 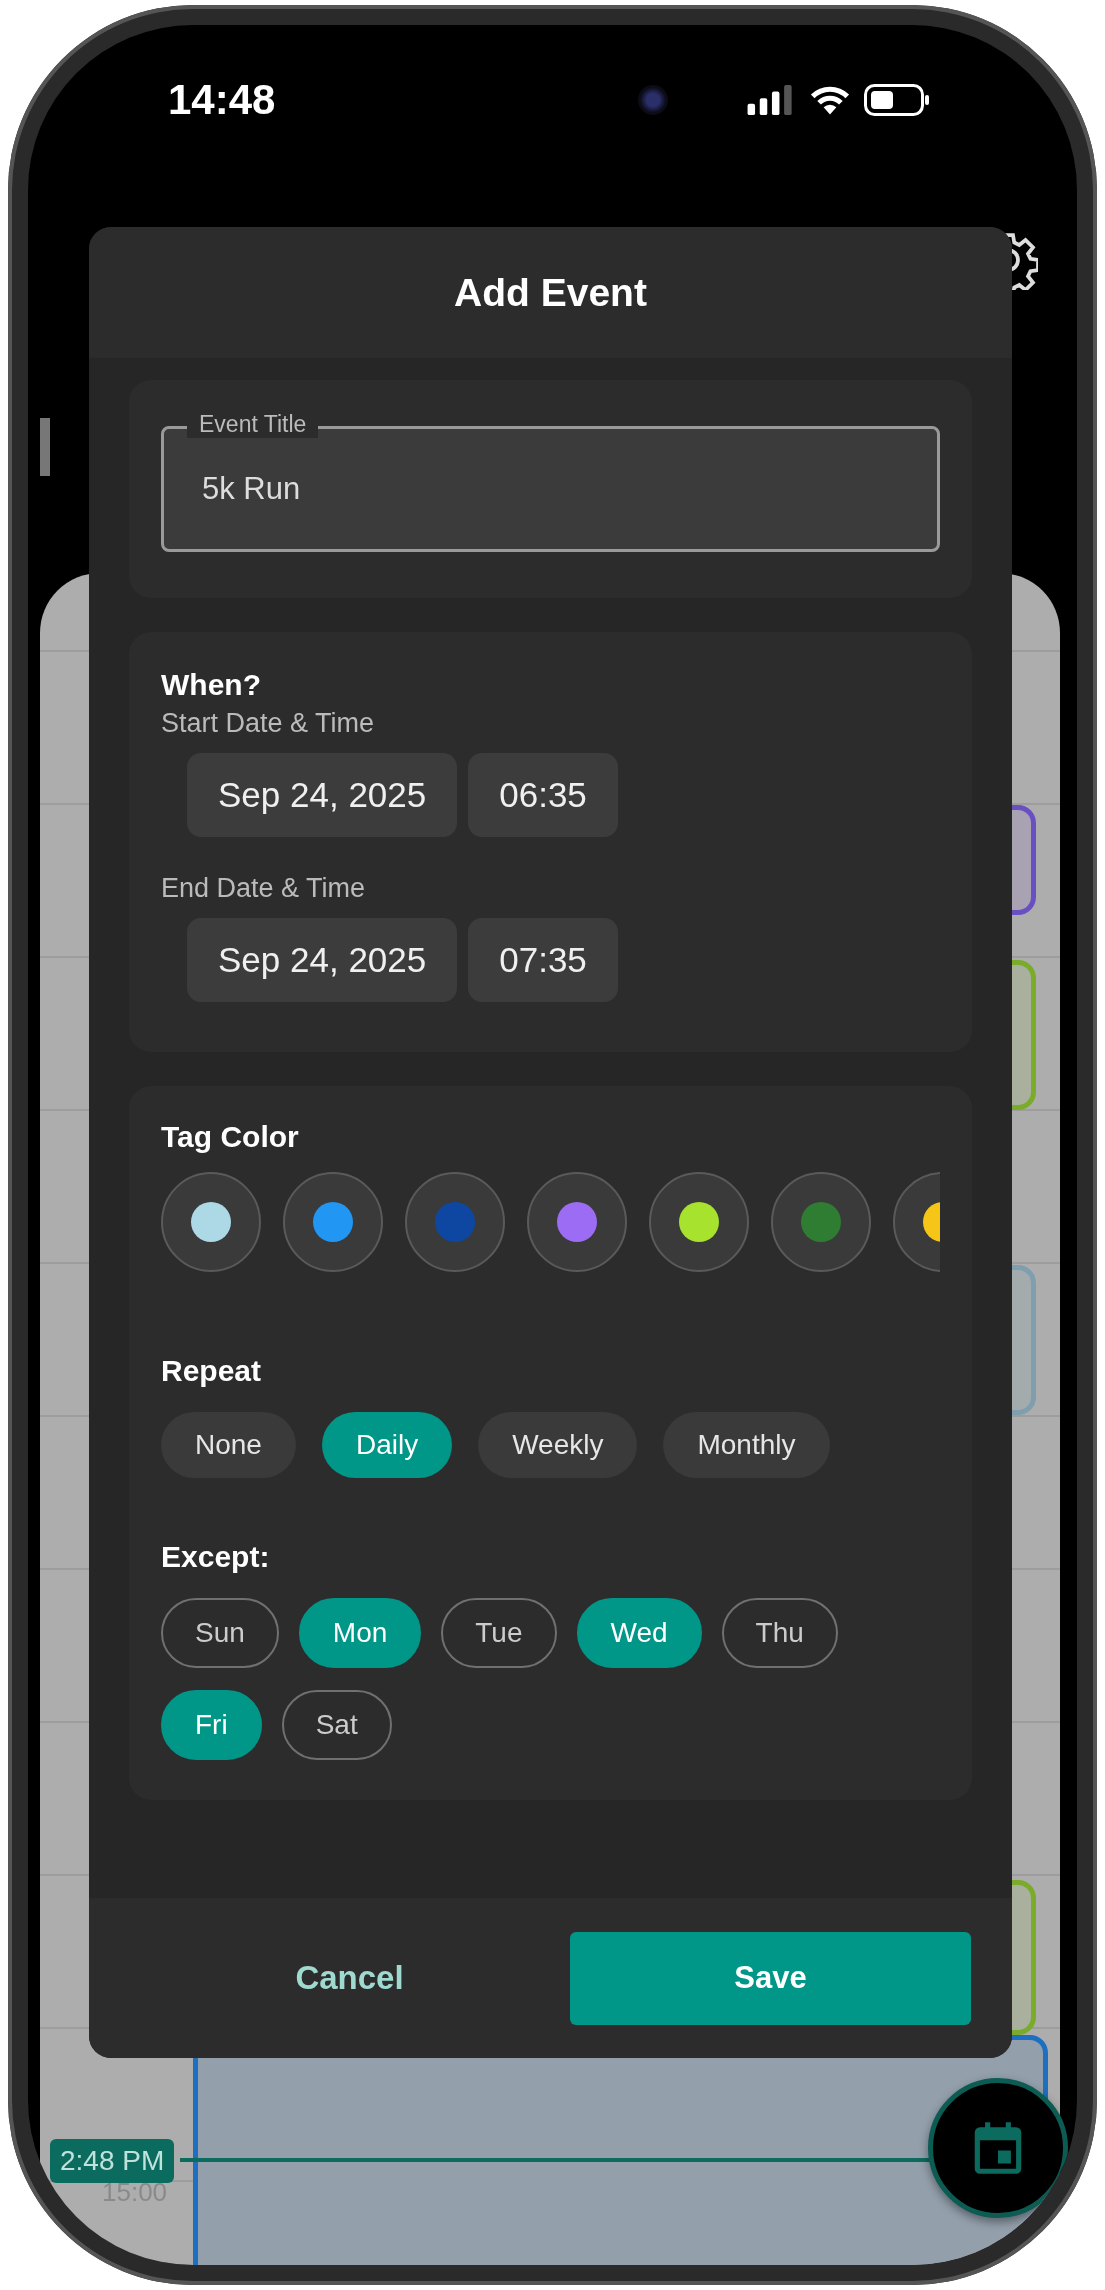 I want to click on weekday-chip: Tue, so click(x=499, y=1633).